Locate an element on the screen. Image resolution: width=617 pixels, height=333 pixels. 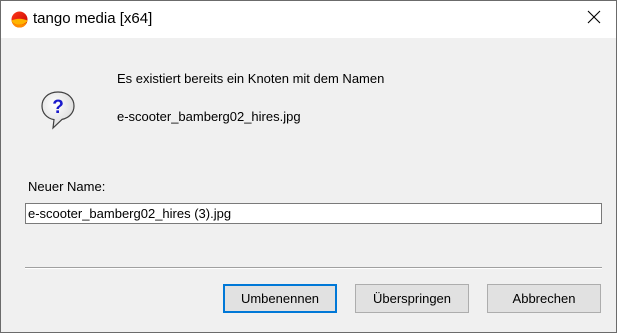
close-button is located at coordinates (594, 19).